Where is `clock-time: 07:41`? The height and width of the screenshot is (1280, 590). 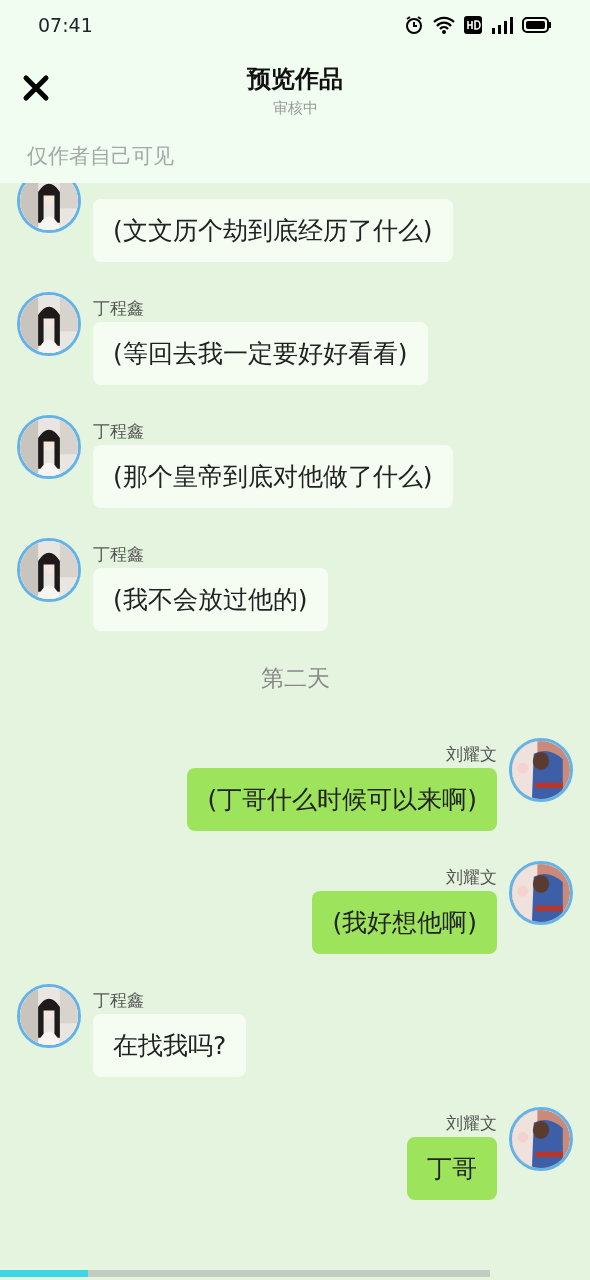
clock-time: 07:41 is located at coordinates (65, 25).